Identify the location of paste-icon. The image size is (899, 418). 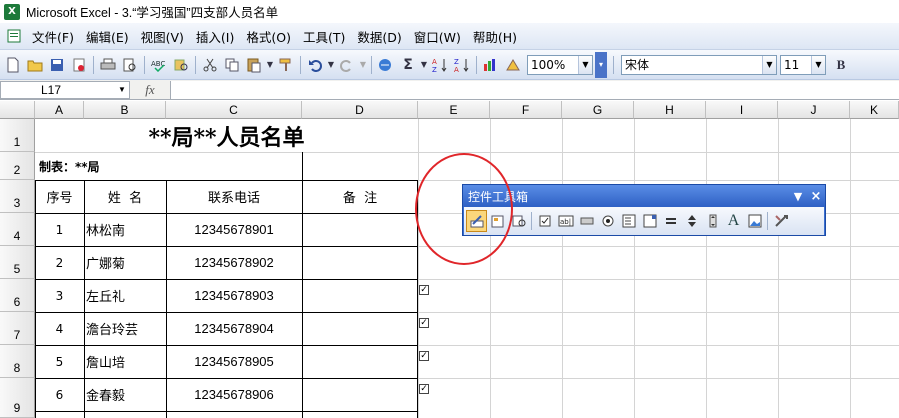
(254, 65).